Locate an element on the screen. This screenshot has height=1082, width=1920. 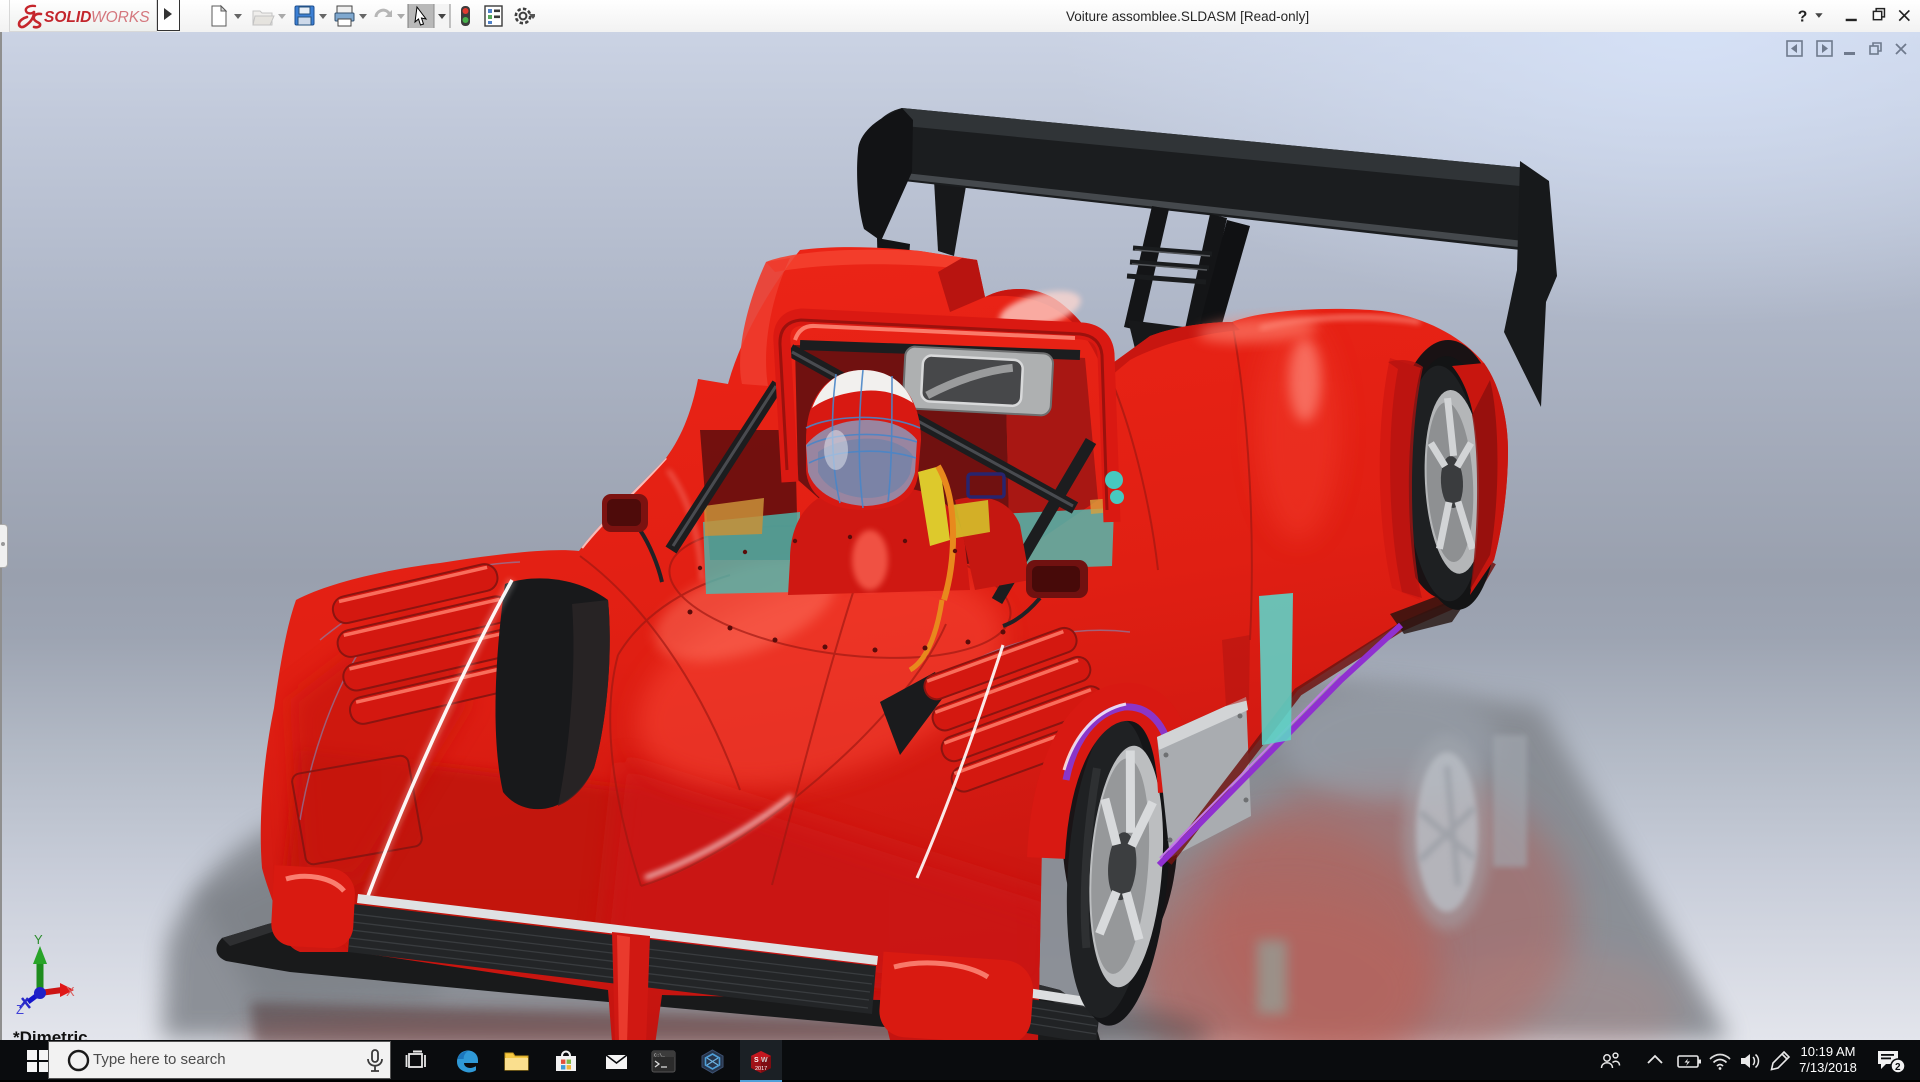
svg-text: Z is located at coordinates (20, 1009).